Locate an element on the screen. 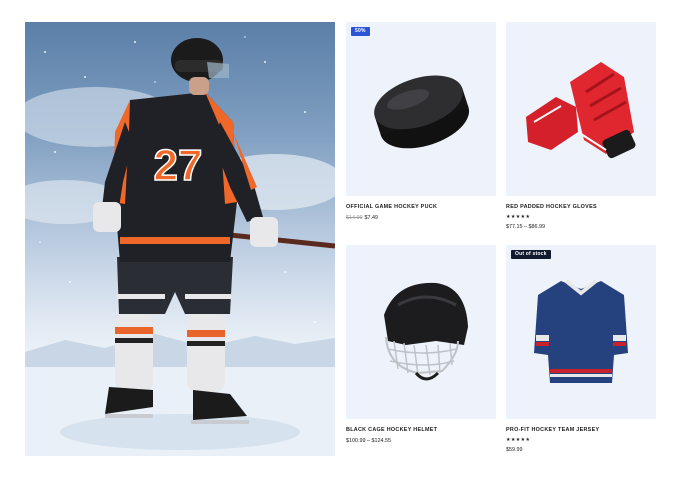 Image resolution: width=680 pixels, height=482 pixels. product-price: $14.99 $7.49 is located at coordinates (362, 218).